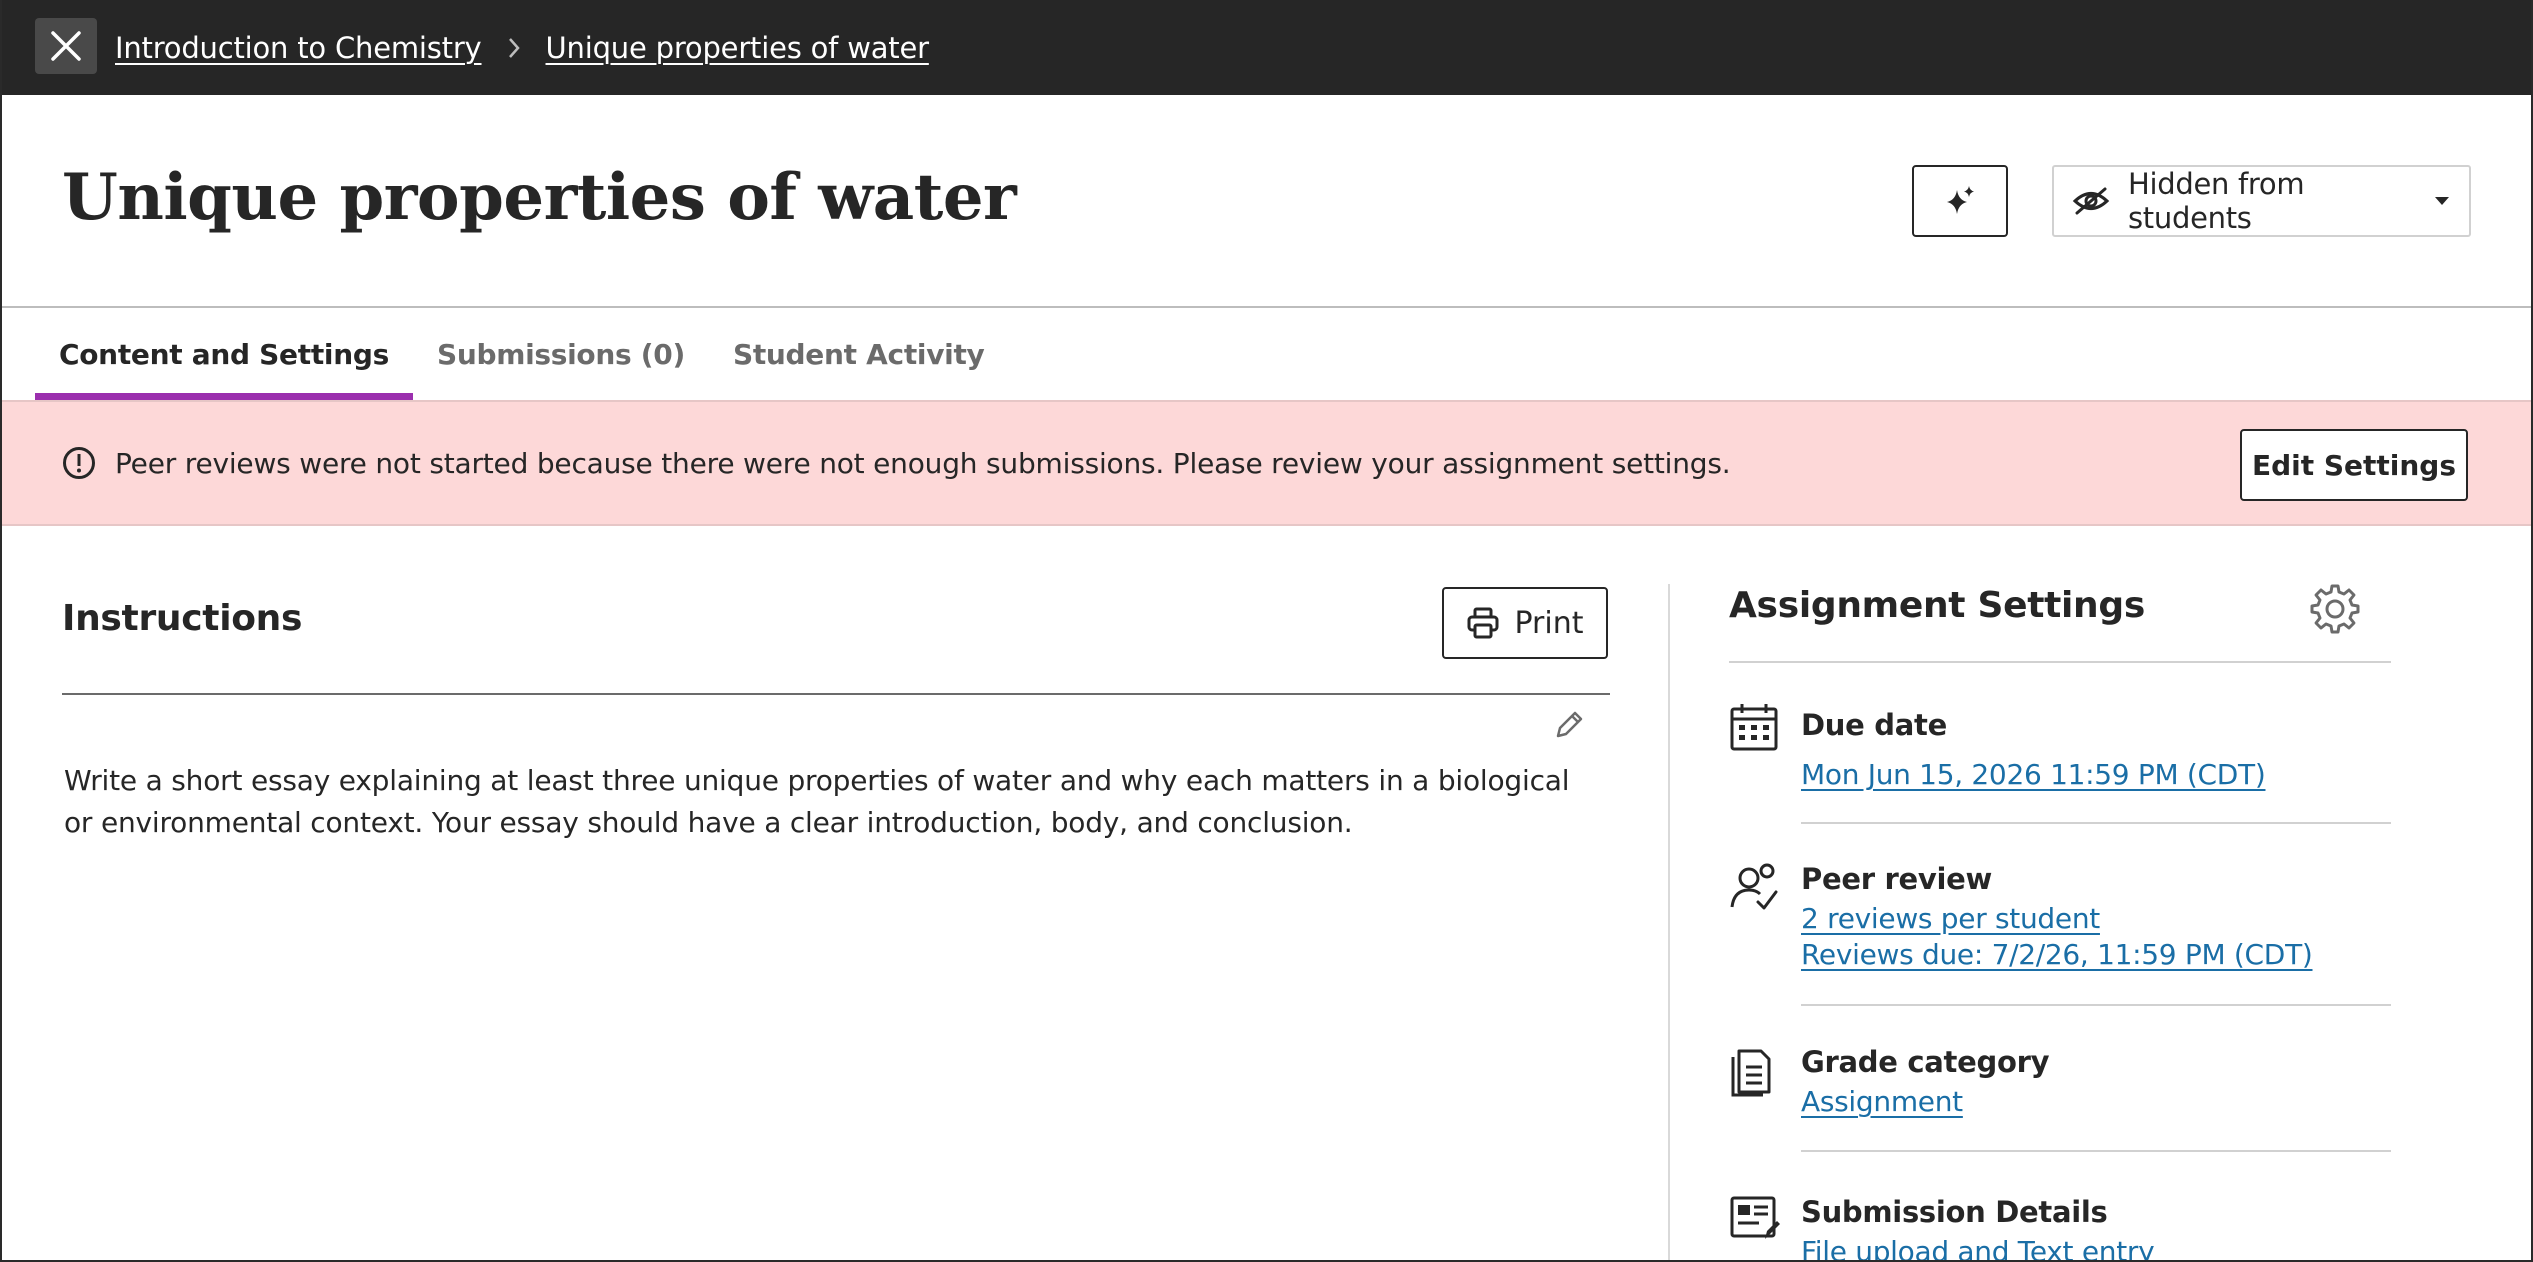  What do you see at coordinates (1978, 1247) in the screenshot?
I see `submission-details-link: File upload and Text entry` at bounding box center [1978, 1247].